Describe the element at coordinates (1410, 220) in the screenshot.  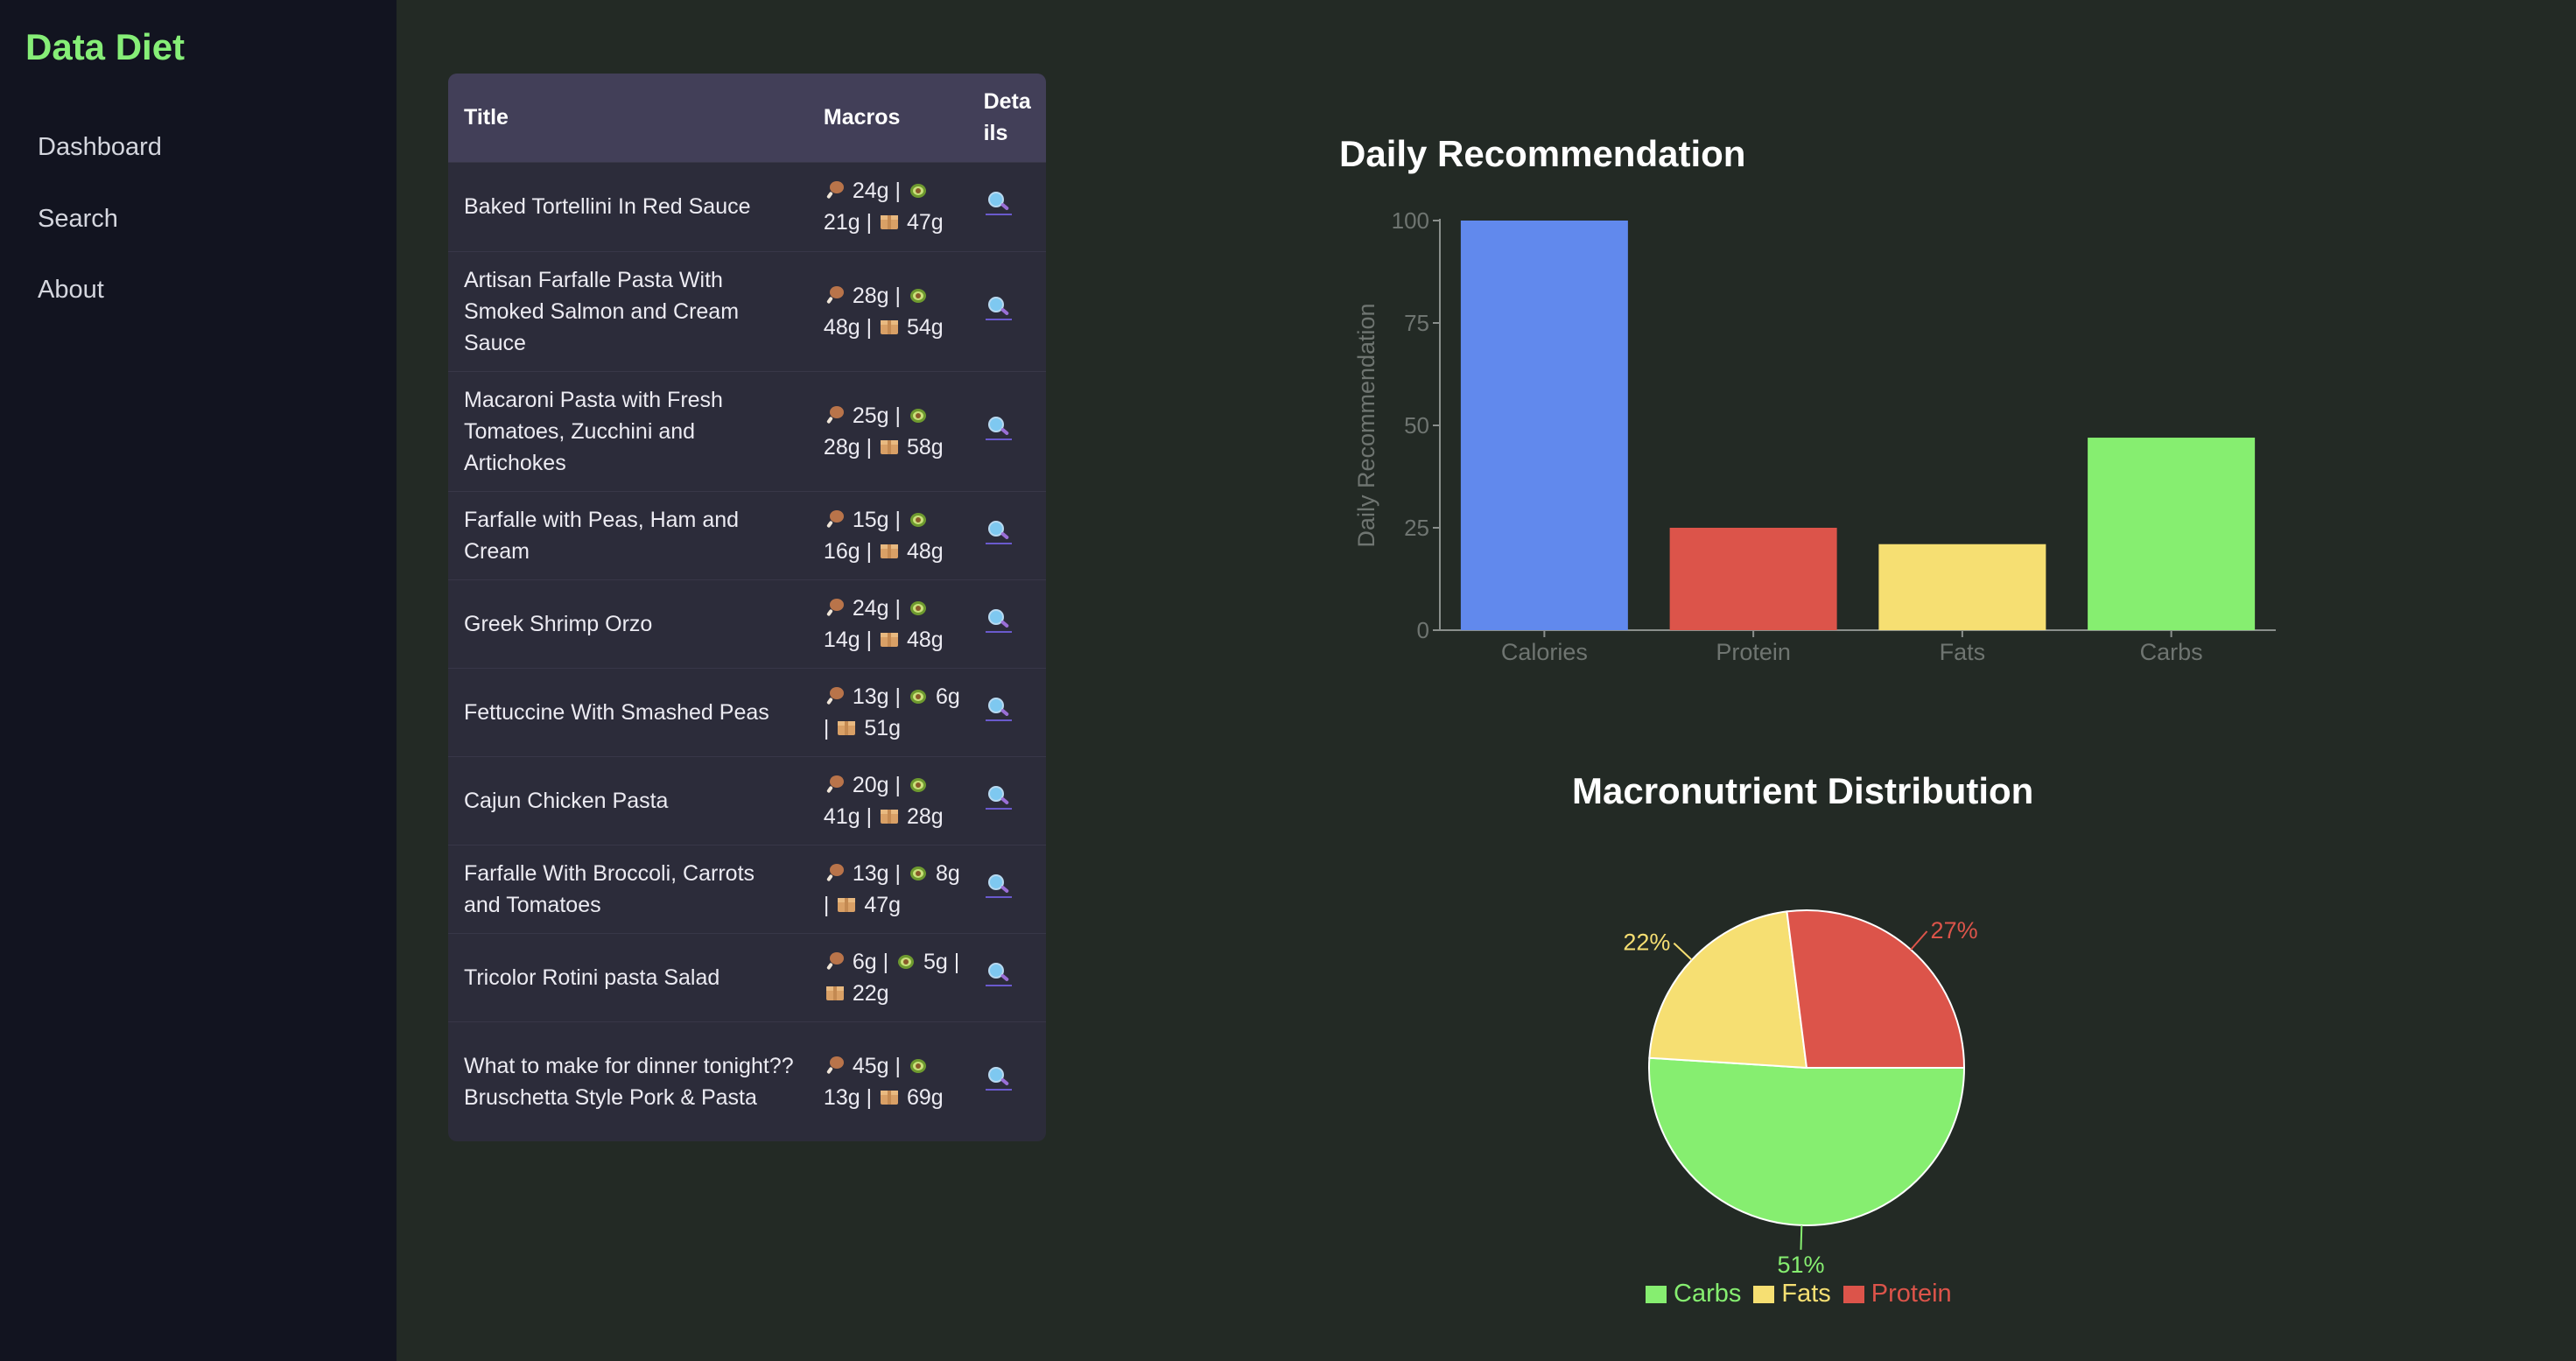
I see `y-tick-label: 100` at that location.